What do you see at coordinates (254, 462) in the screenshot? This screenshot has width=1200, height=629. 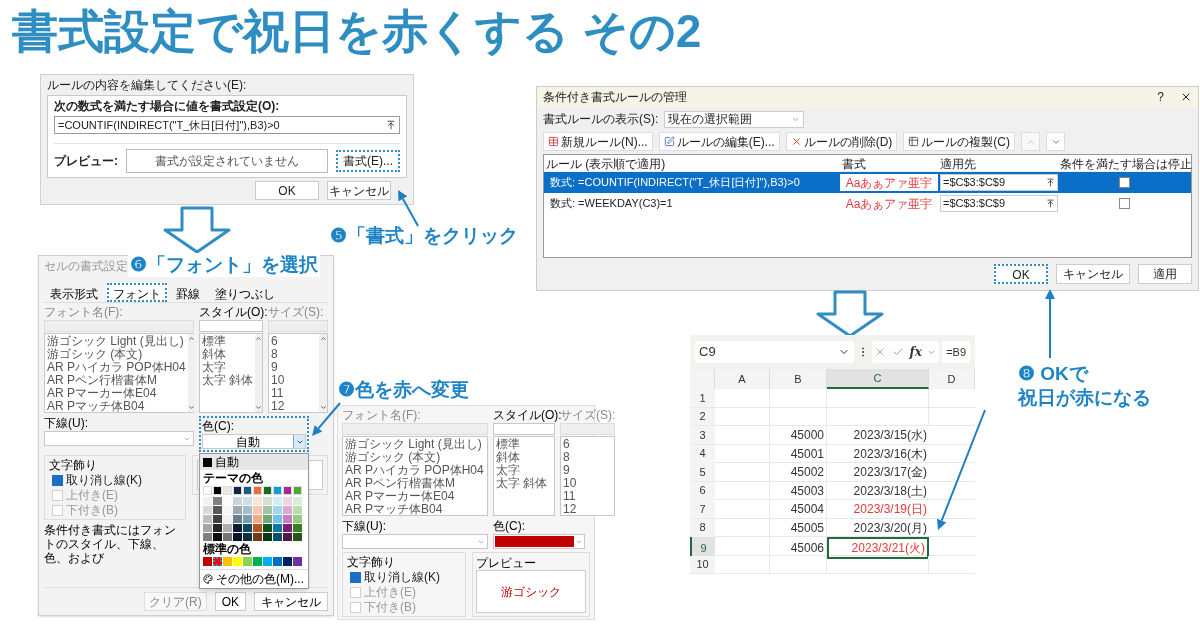 I see `menu-item: 自動` at bounding box center [254, 462].